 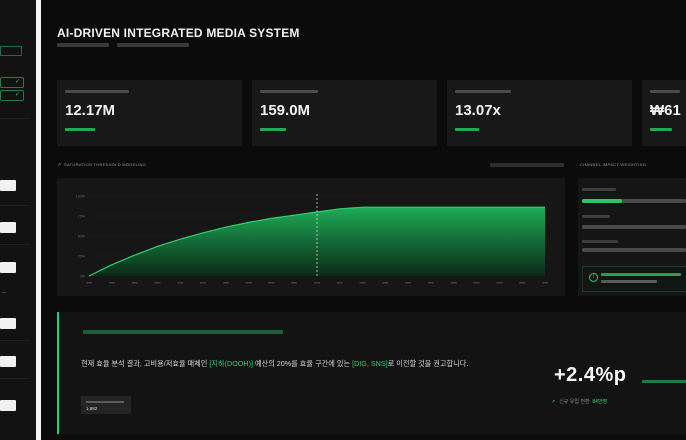 I want to click on channel-alert: i, so click(x=634, y=279).